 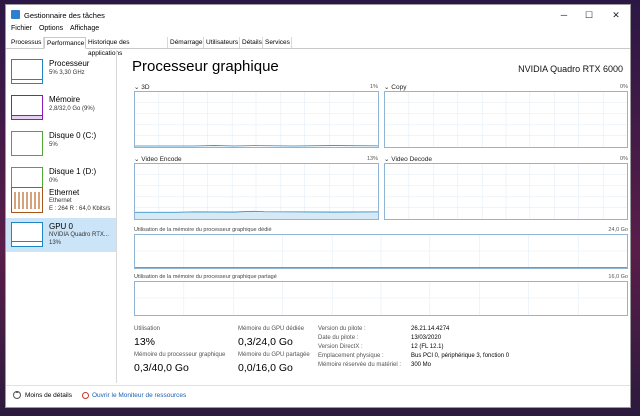 I want to click on maximize-button: ☐, so click(x=589, y=15).